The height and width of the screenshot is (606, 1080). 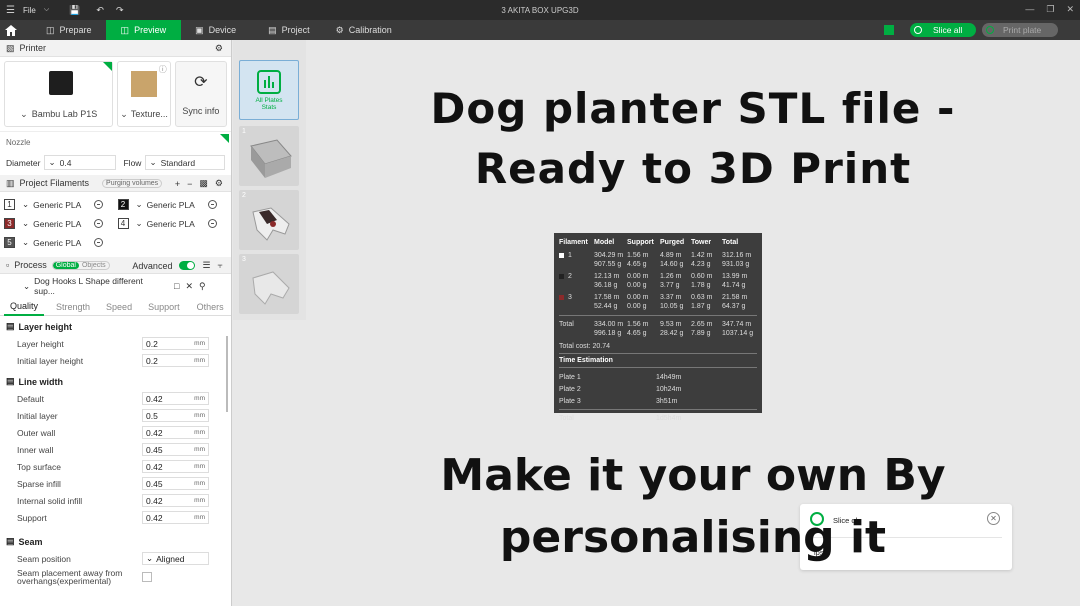 What do you see at coordinates (115, 326) in the screenshot?
I see `group-layer-height: ▤ Layer height` at bounding box center [115, 326].